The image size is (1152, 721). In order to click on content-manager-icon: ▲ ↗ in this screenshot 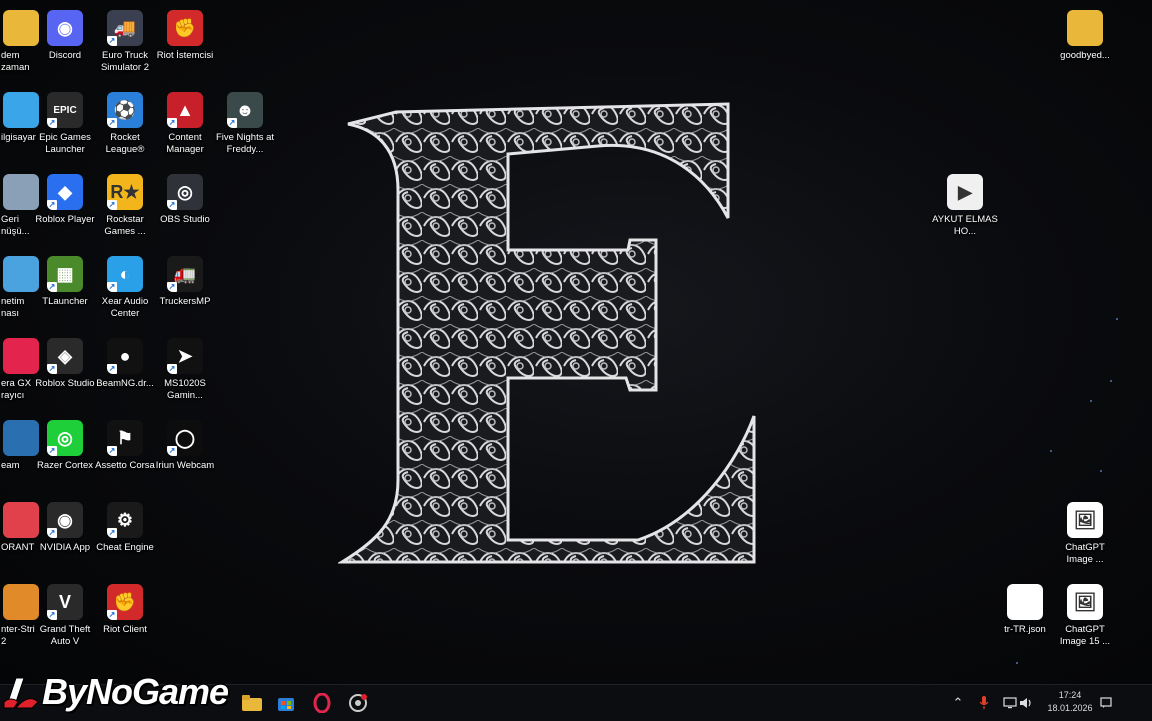, I will do `click(185, 110)`.